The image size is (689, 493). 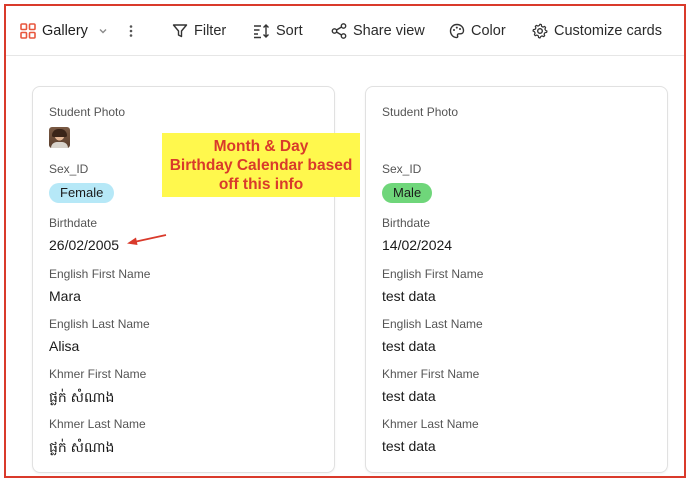 I want to click on chevron-down-icon, so click(x=103, y=31).